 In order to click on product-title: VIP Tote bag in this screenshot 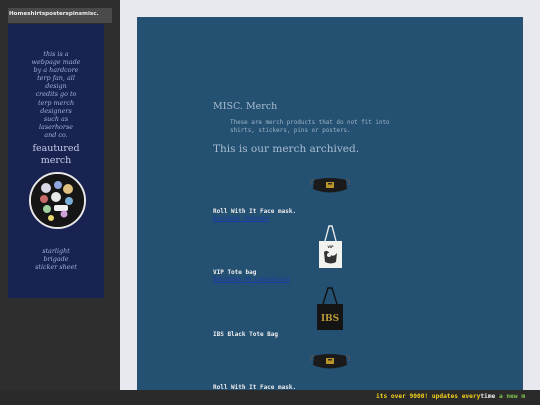, I will do `click(235, 272)`.